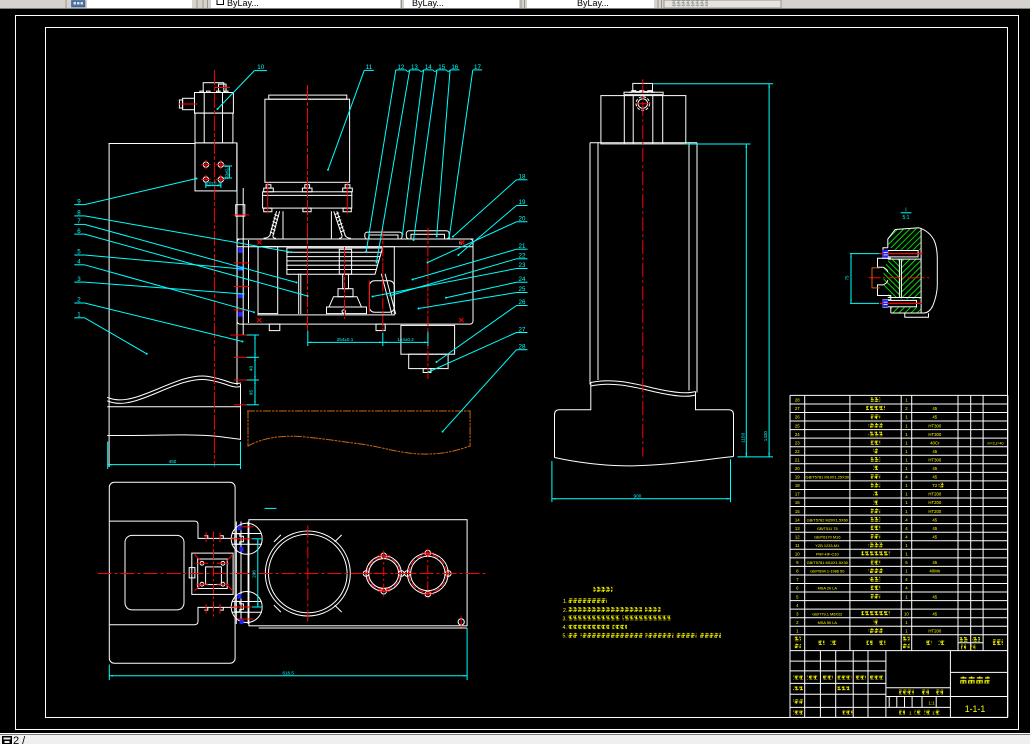  What do you see at coordinates (173, 461) in the screenshot?
I see `svg-text: 450` at bounding box center [173, 461].